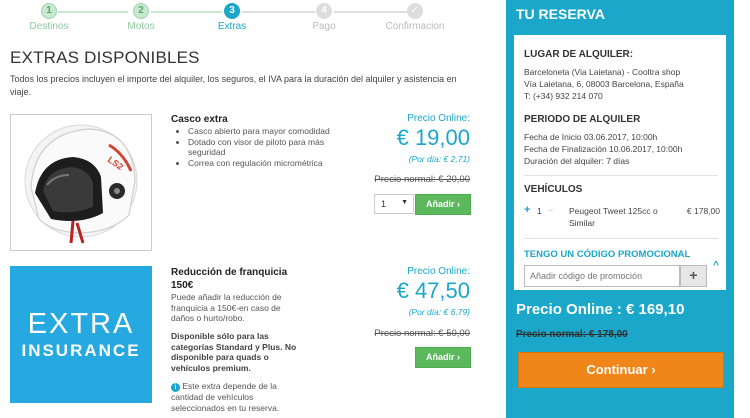  Describe the element at coordinates (404, 202) in the screenshot. I see `caret-down-icon: ▼` at that location.